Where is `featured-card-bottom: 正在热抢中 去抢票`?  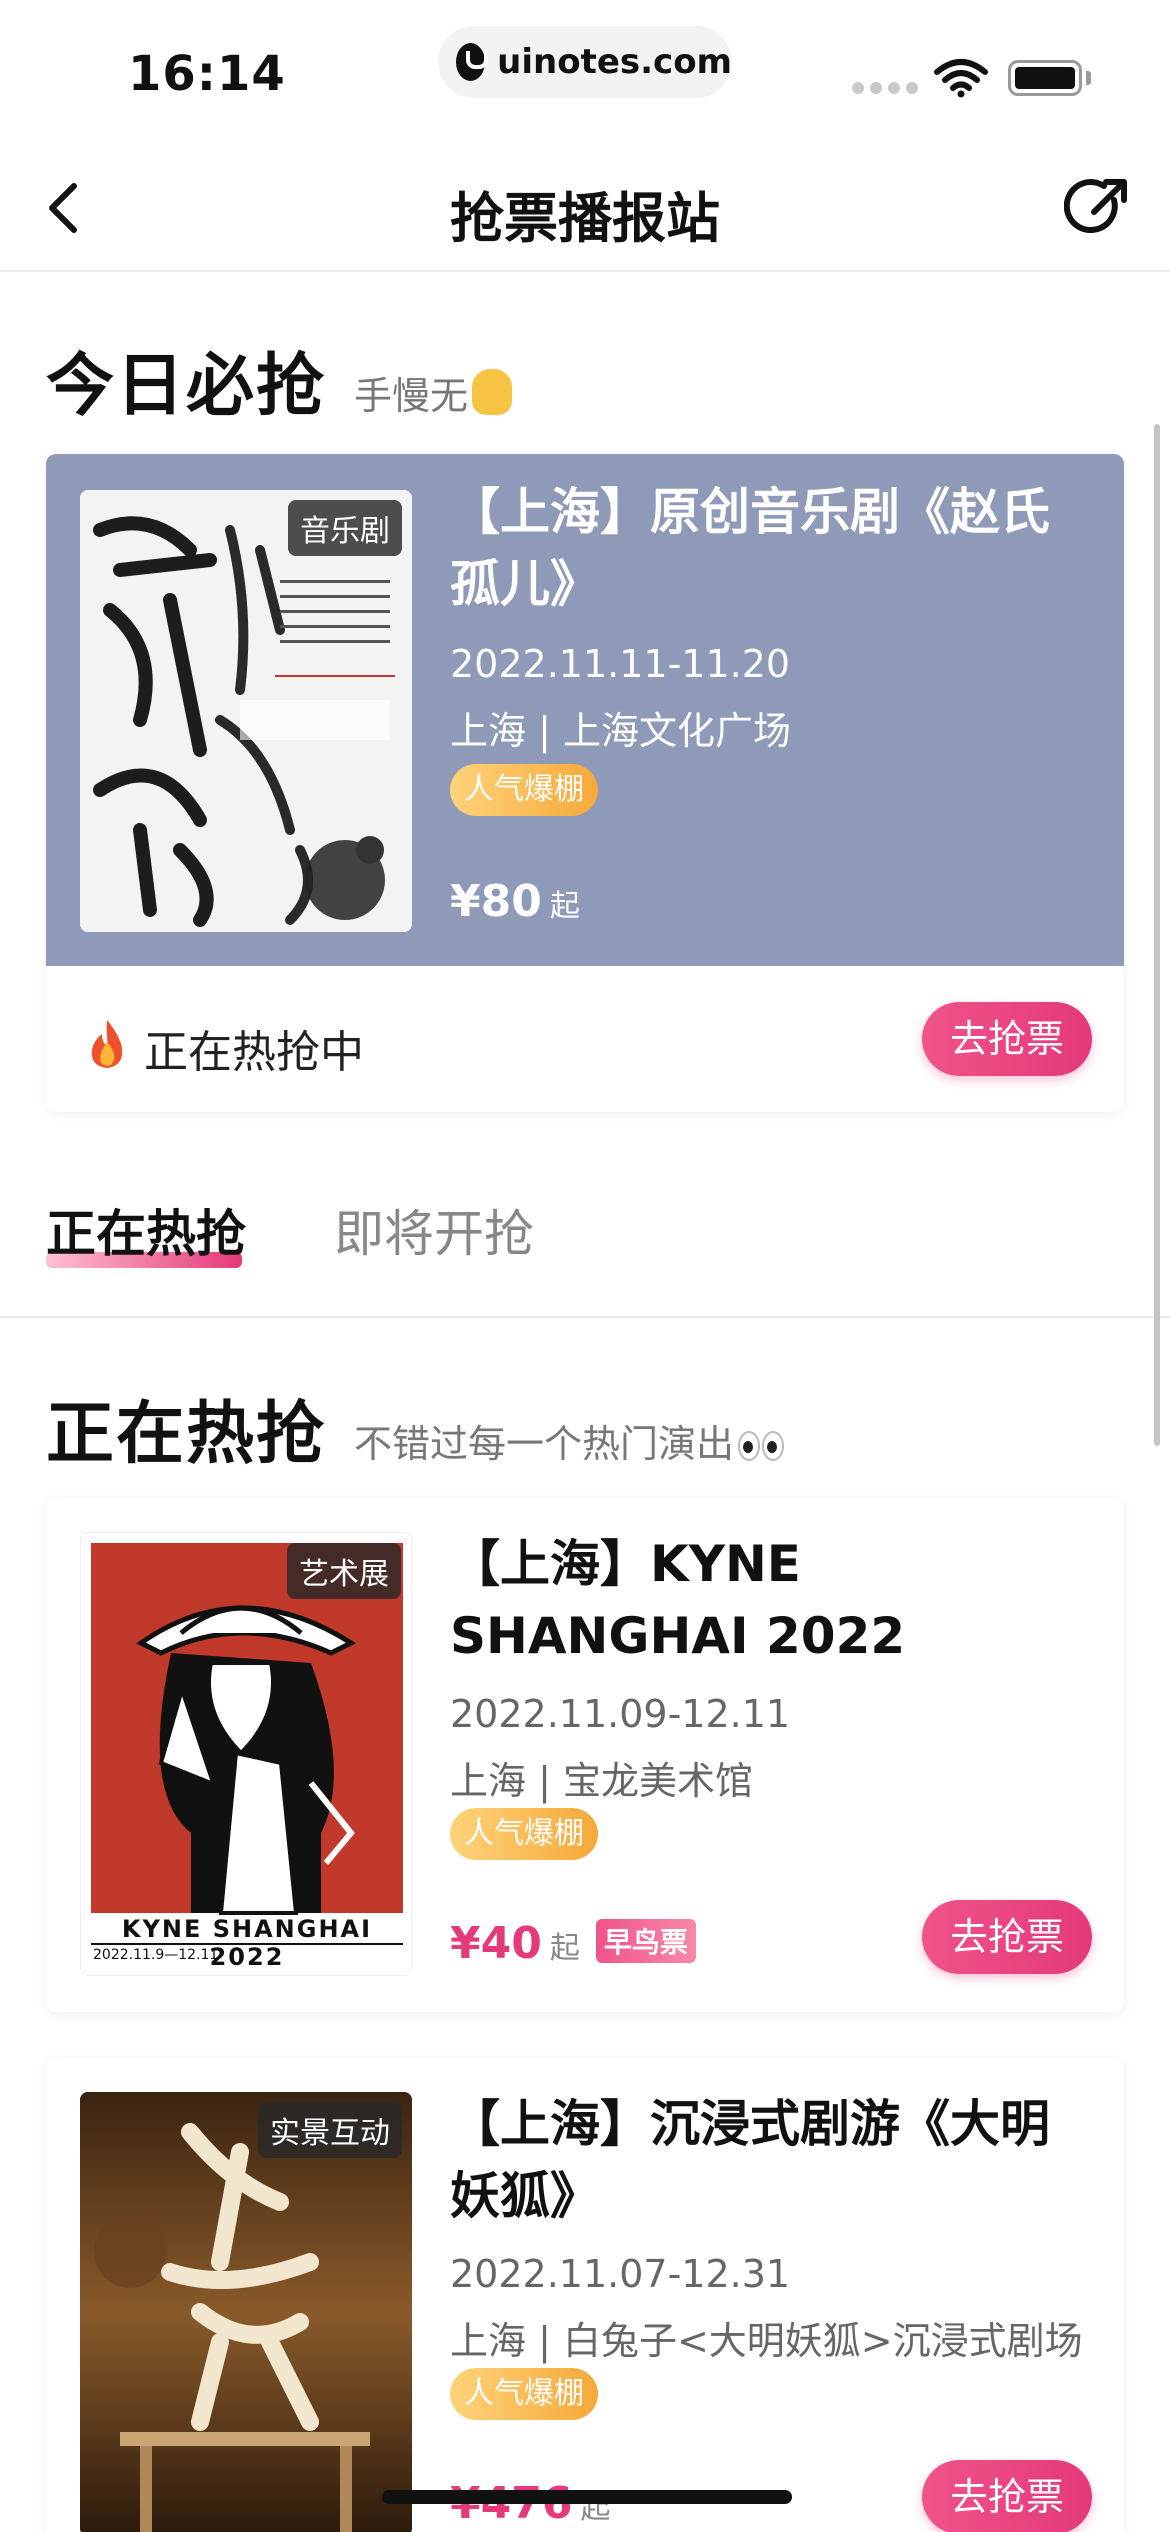 featured-card-bottom: 正在热抢中 去抢票 is located at coordinates (585, 1039).